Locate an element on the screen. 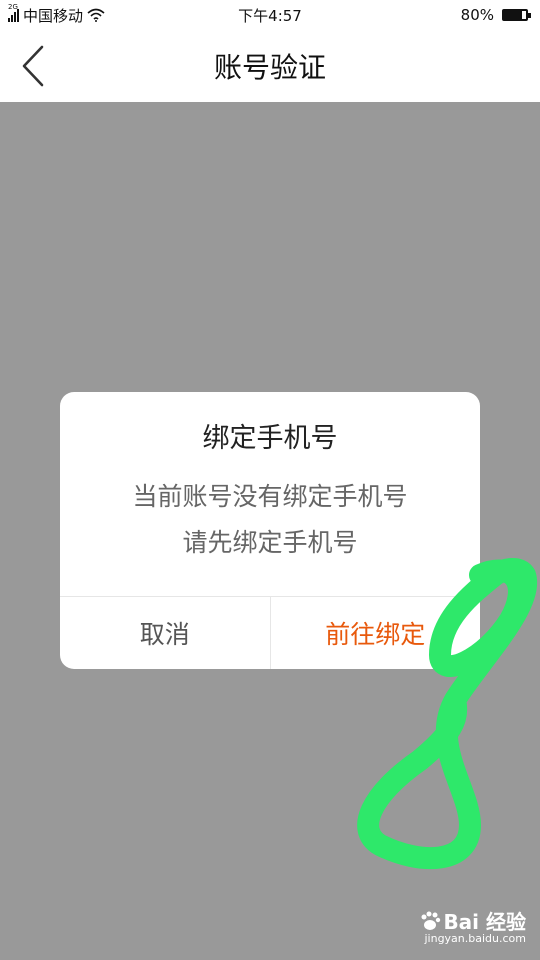 The width and height of the screenshot is (540, 960). baidu-jingyan-watermark: Bai 经验 jingyan.baidu.com is located at coordinates (471, 926).